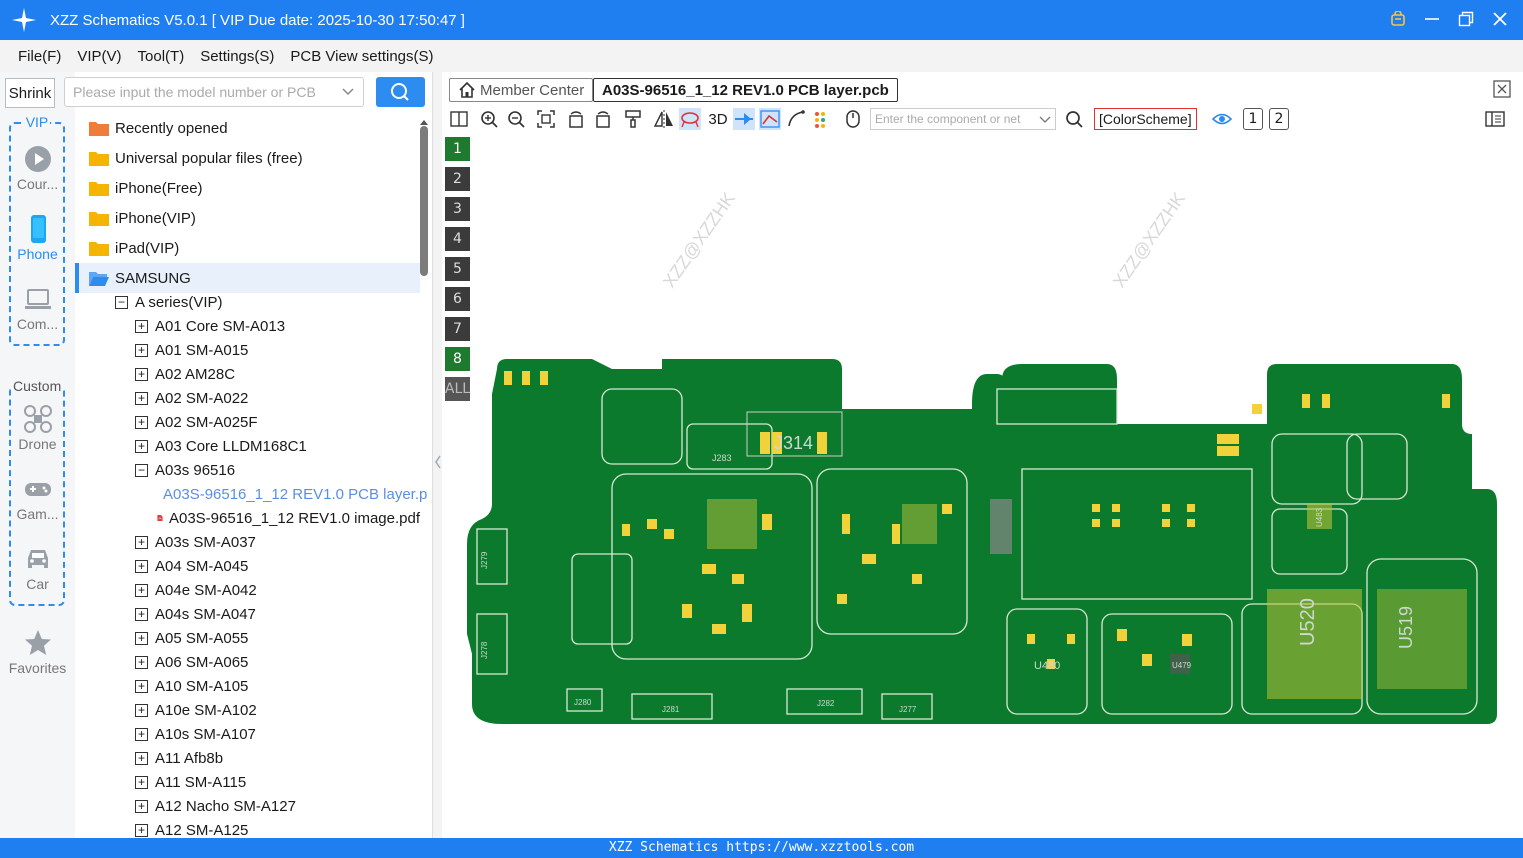 This screenshot has width=1523, height=858. I want to click on tree-node-model: + A12 SM-A125, so click(247, 828).